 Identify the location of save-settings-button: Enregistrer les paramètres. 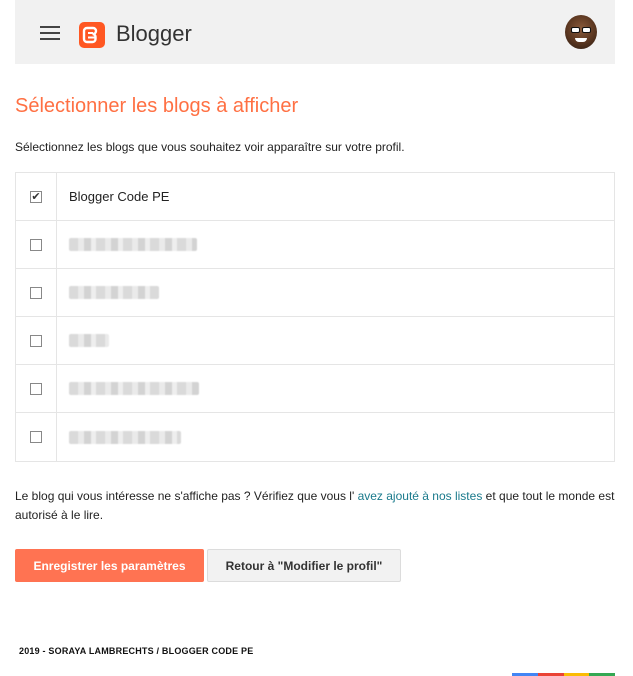
(109, 565).